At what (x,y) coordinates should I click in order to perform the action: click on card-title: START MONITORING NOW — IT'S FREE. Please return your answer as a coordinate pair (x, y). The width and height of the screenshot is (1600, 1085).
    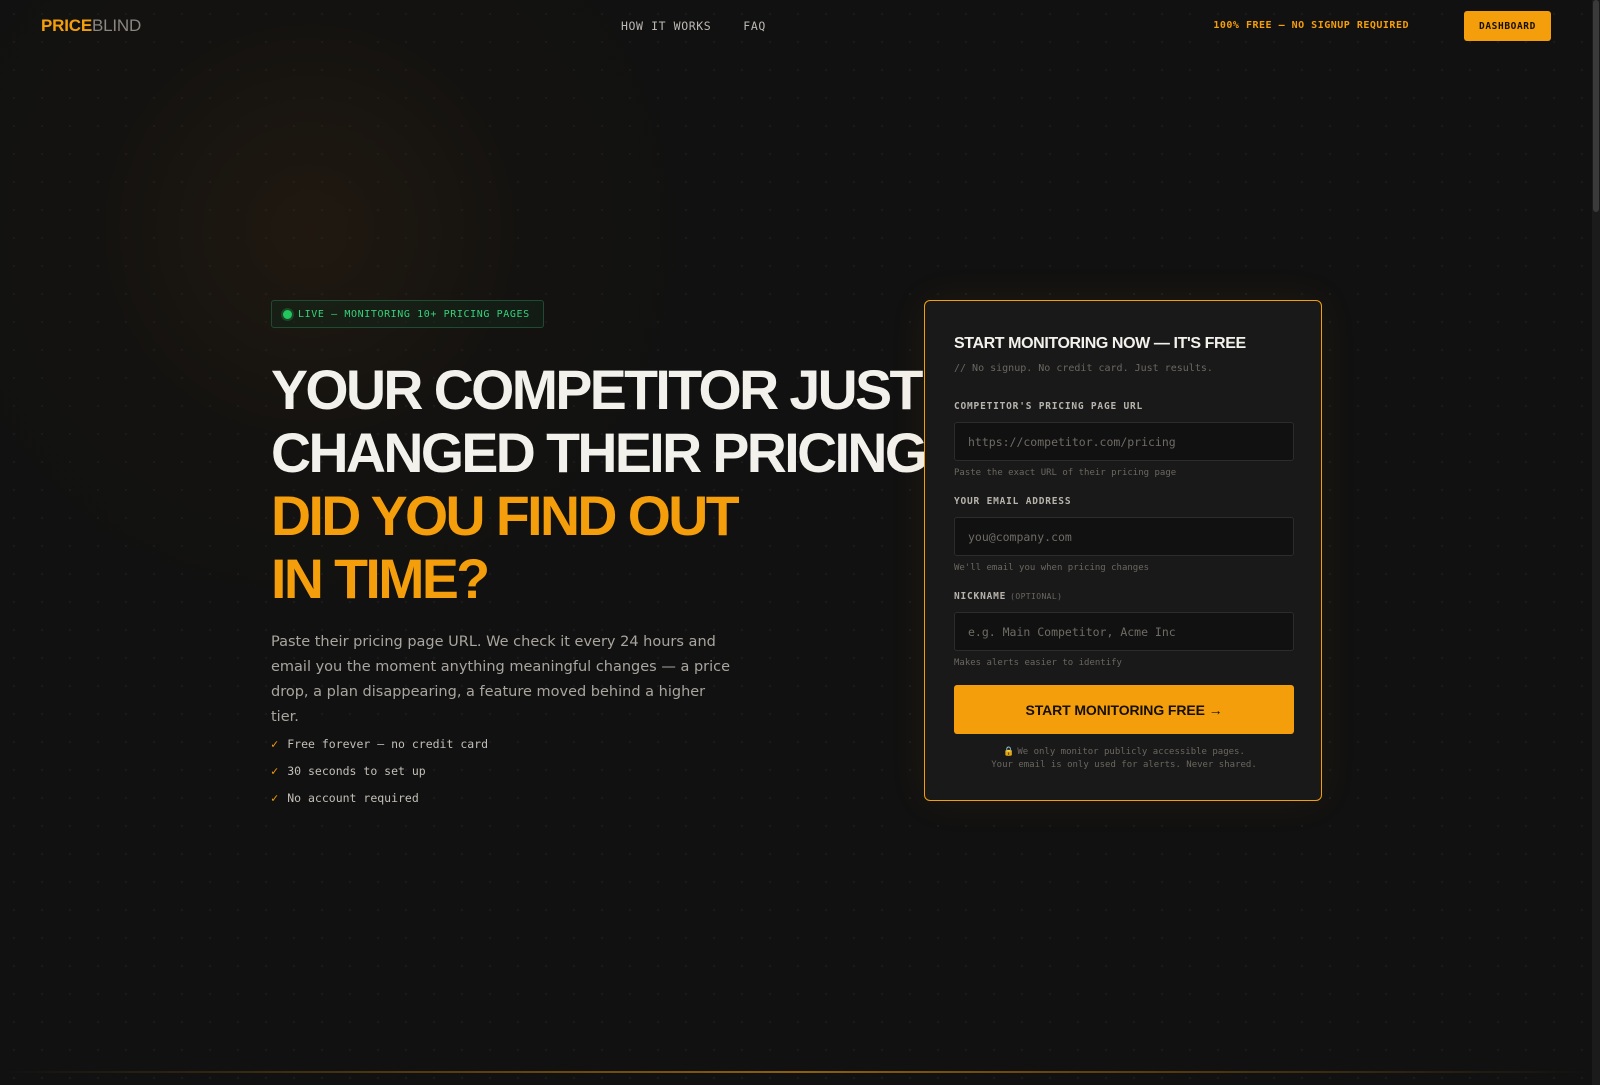
    Looking at the image, I should click on (1100, 343).